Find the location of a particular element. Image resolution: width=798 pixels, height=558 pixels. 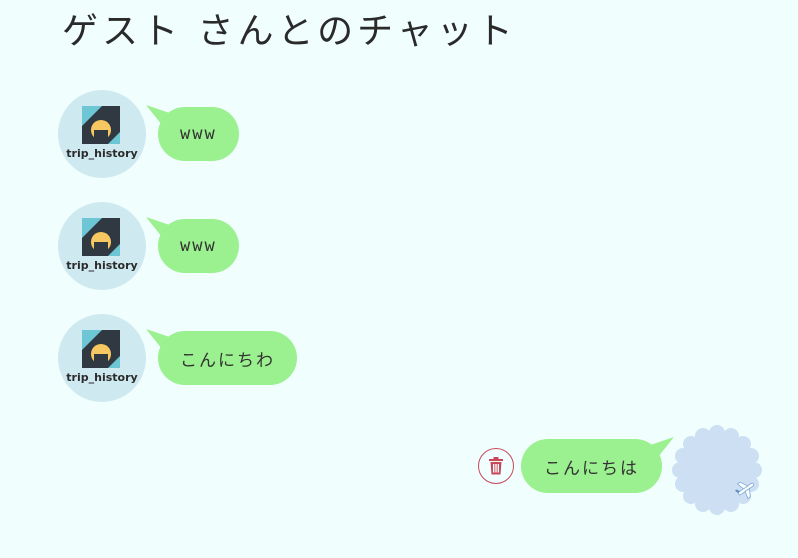

message-text: こんにちは is located at coordinates (591, 468).